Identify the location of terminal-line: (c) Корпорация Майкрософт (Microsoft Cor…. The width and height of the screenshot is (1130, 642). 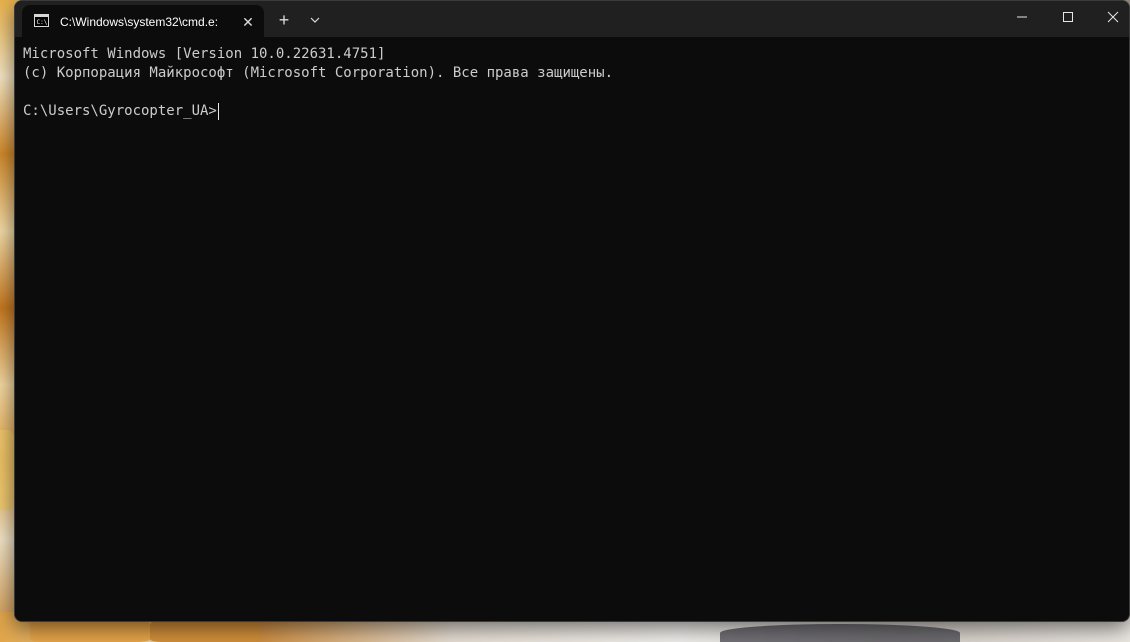
(318, 73).